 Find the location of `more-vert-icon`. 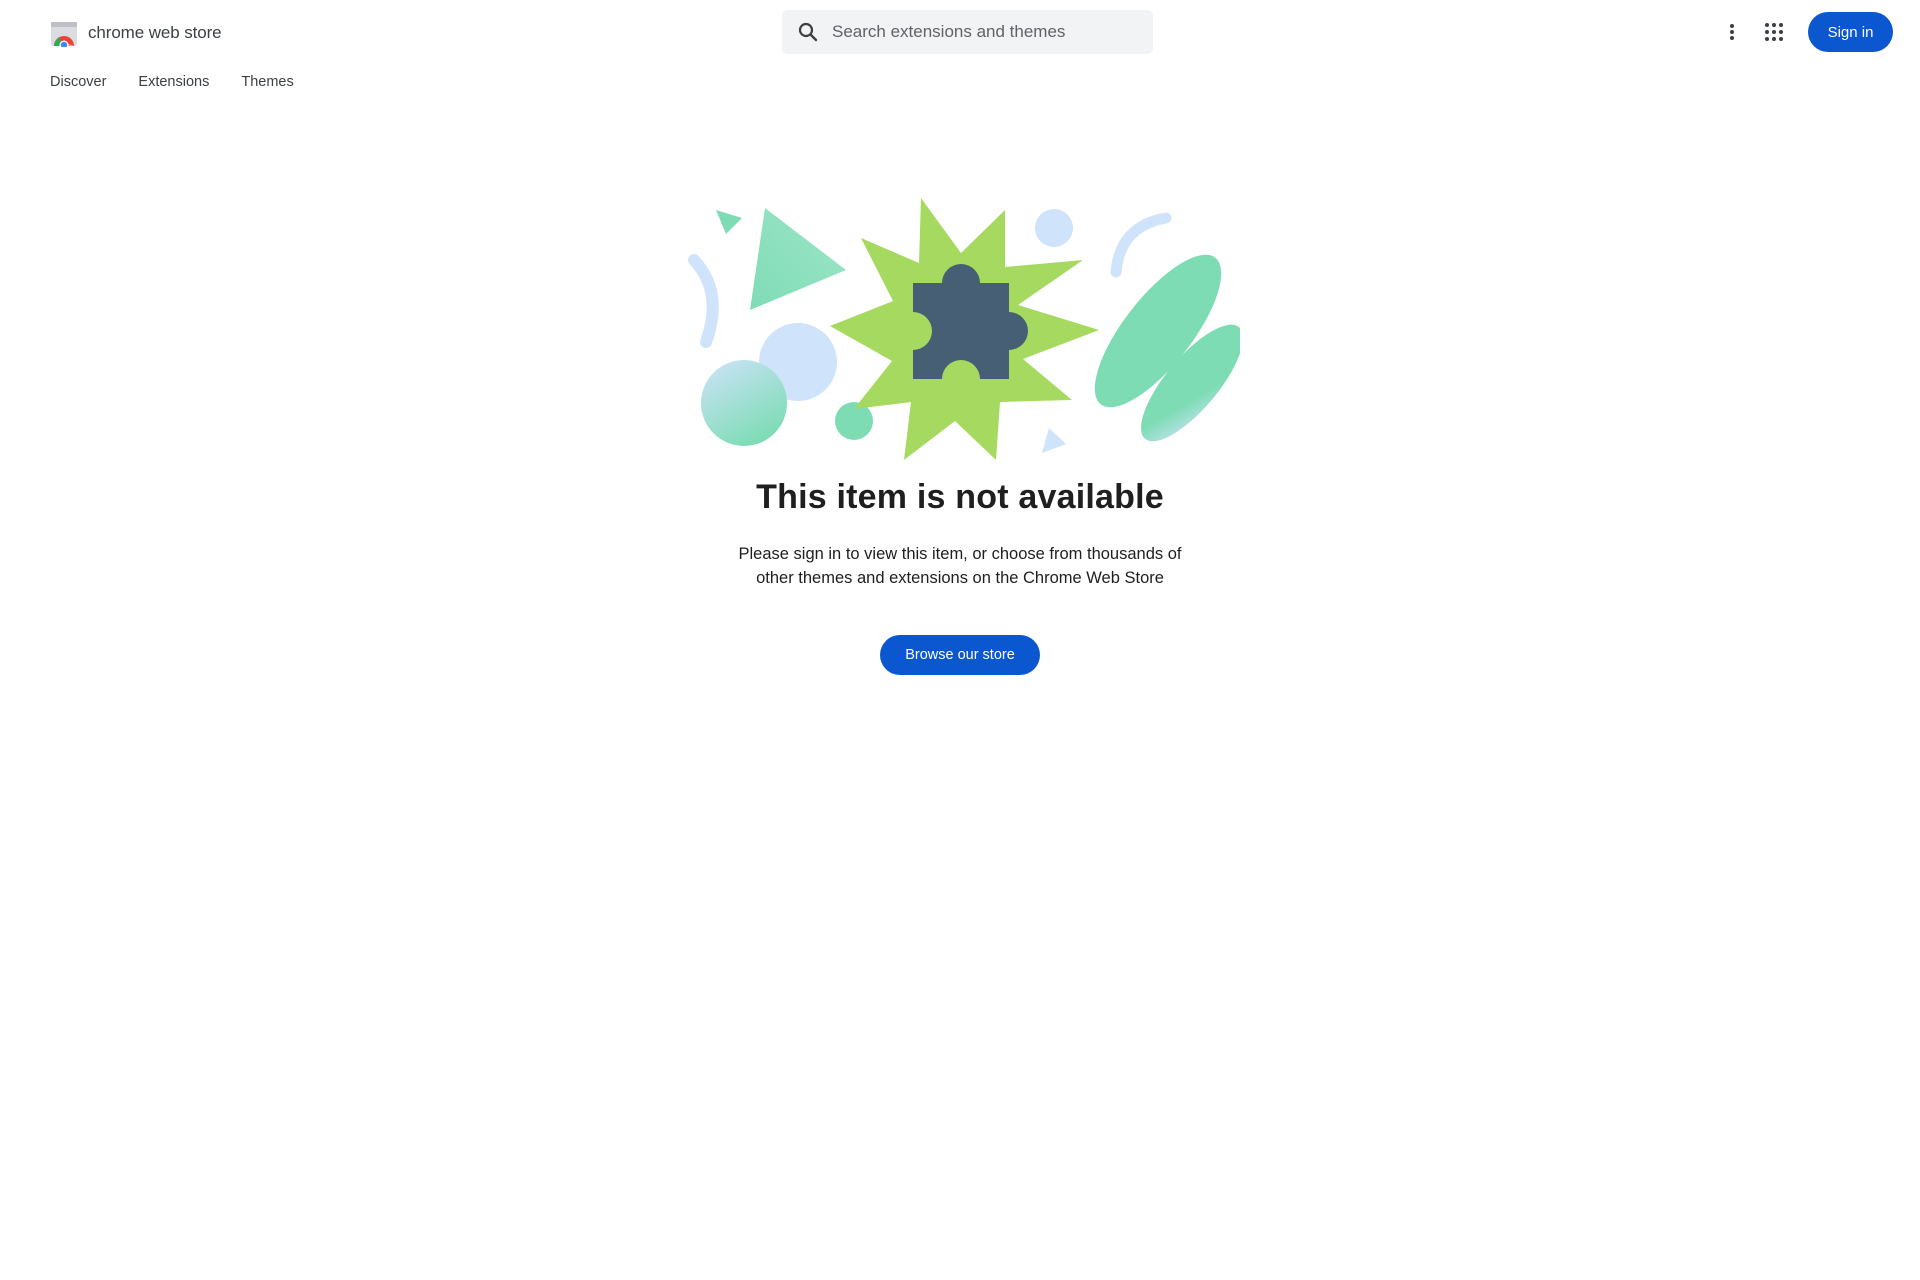

more-vert-icon is located at coordinates (1732, 32).